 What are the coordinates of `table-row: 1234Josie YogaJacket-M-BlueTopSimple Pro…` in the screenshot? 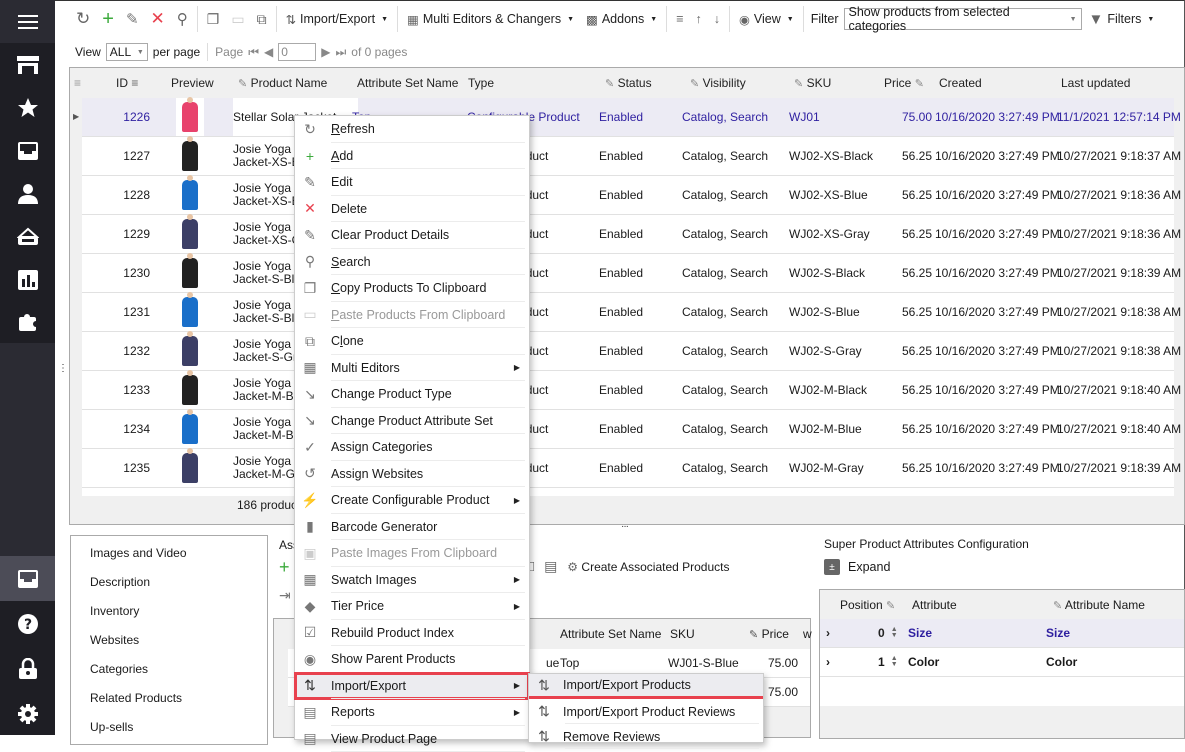 It's located at (628, 429).